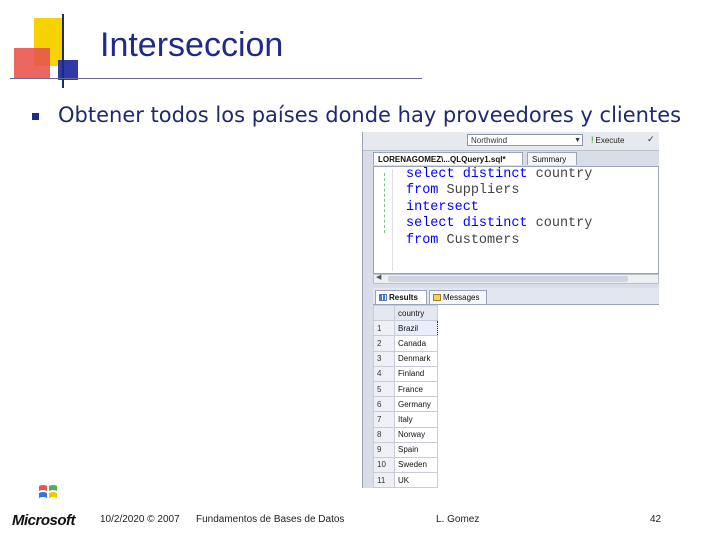  What do you see at coordinates (416, 328) in the screenshot?
I see `country-cell: Brazil` at bounding box center [416, 328].